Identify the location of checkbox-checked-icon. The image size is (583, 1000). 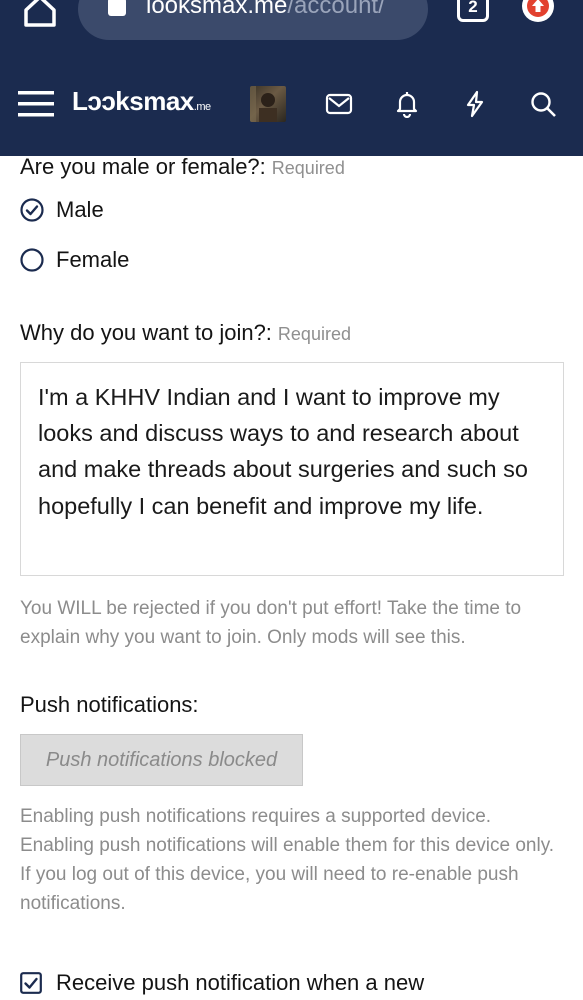
(31, 983).